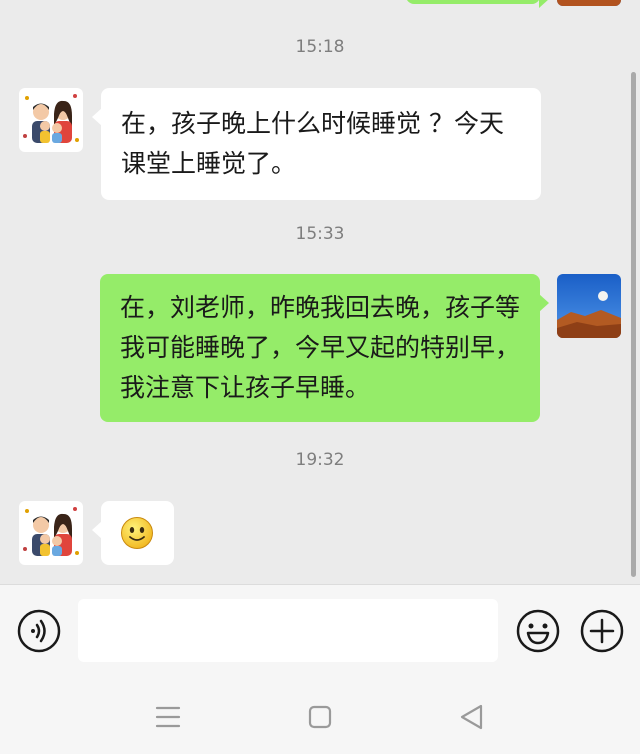 The width and height of the screenshot is (640, 754). I want to click on emoji-button, so click(538, 631).